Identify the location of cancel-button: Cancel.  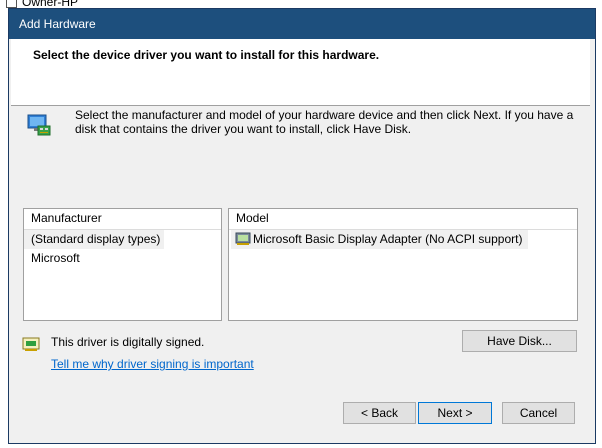
(538, 413).